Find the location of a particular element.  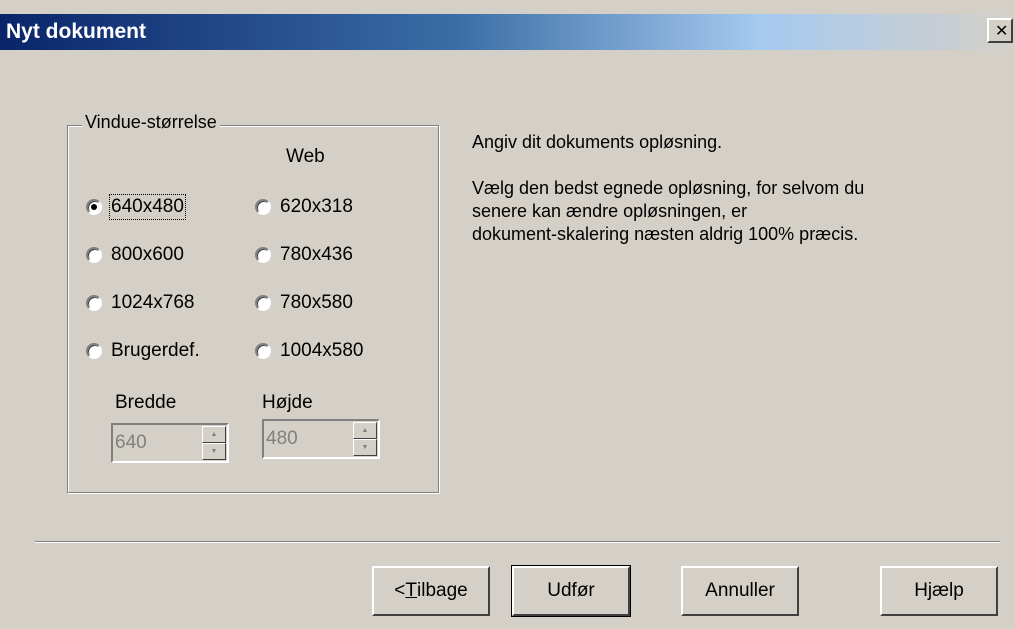

description-line-2: senere kan ændre opløsningen, er is located at coordinates (610, 211).